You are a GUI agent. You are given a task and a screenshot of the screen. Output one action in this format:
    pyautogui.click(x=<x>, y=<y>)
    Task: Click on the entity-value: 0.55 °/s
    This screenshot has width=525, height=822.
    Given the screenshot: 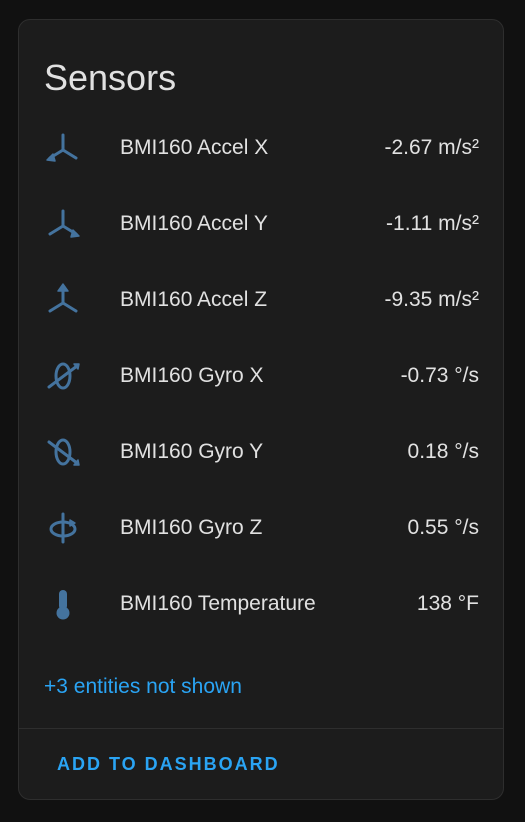 What is the action you would take?
    pyautogui.click(x=443, y=527)
    